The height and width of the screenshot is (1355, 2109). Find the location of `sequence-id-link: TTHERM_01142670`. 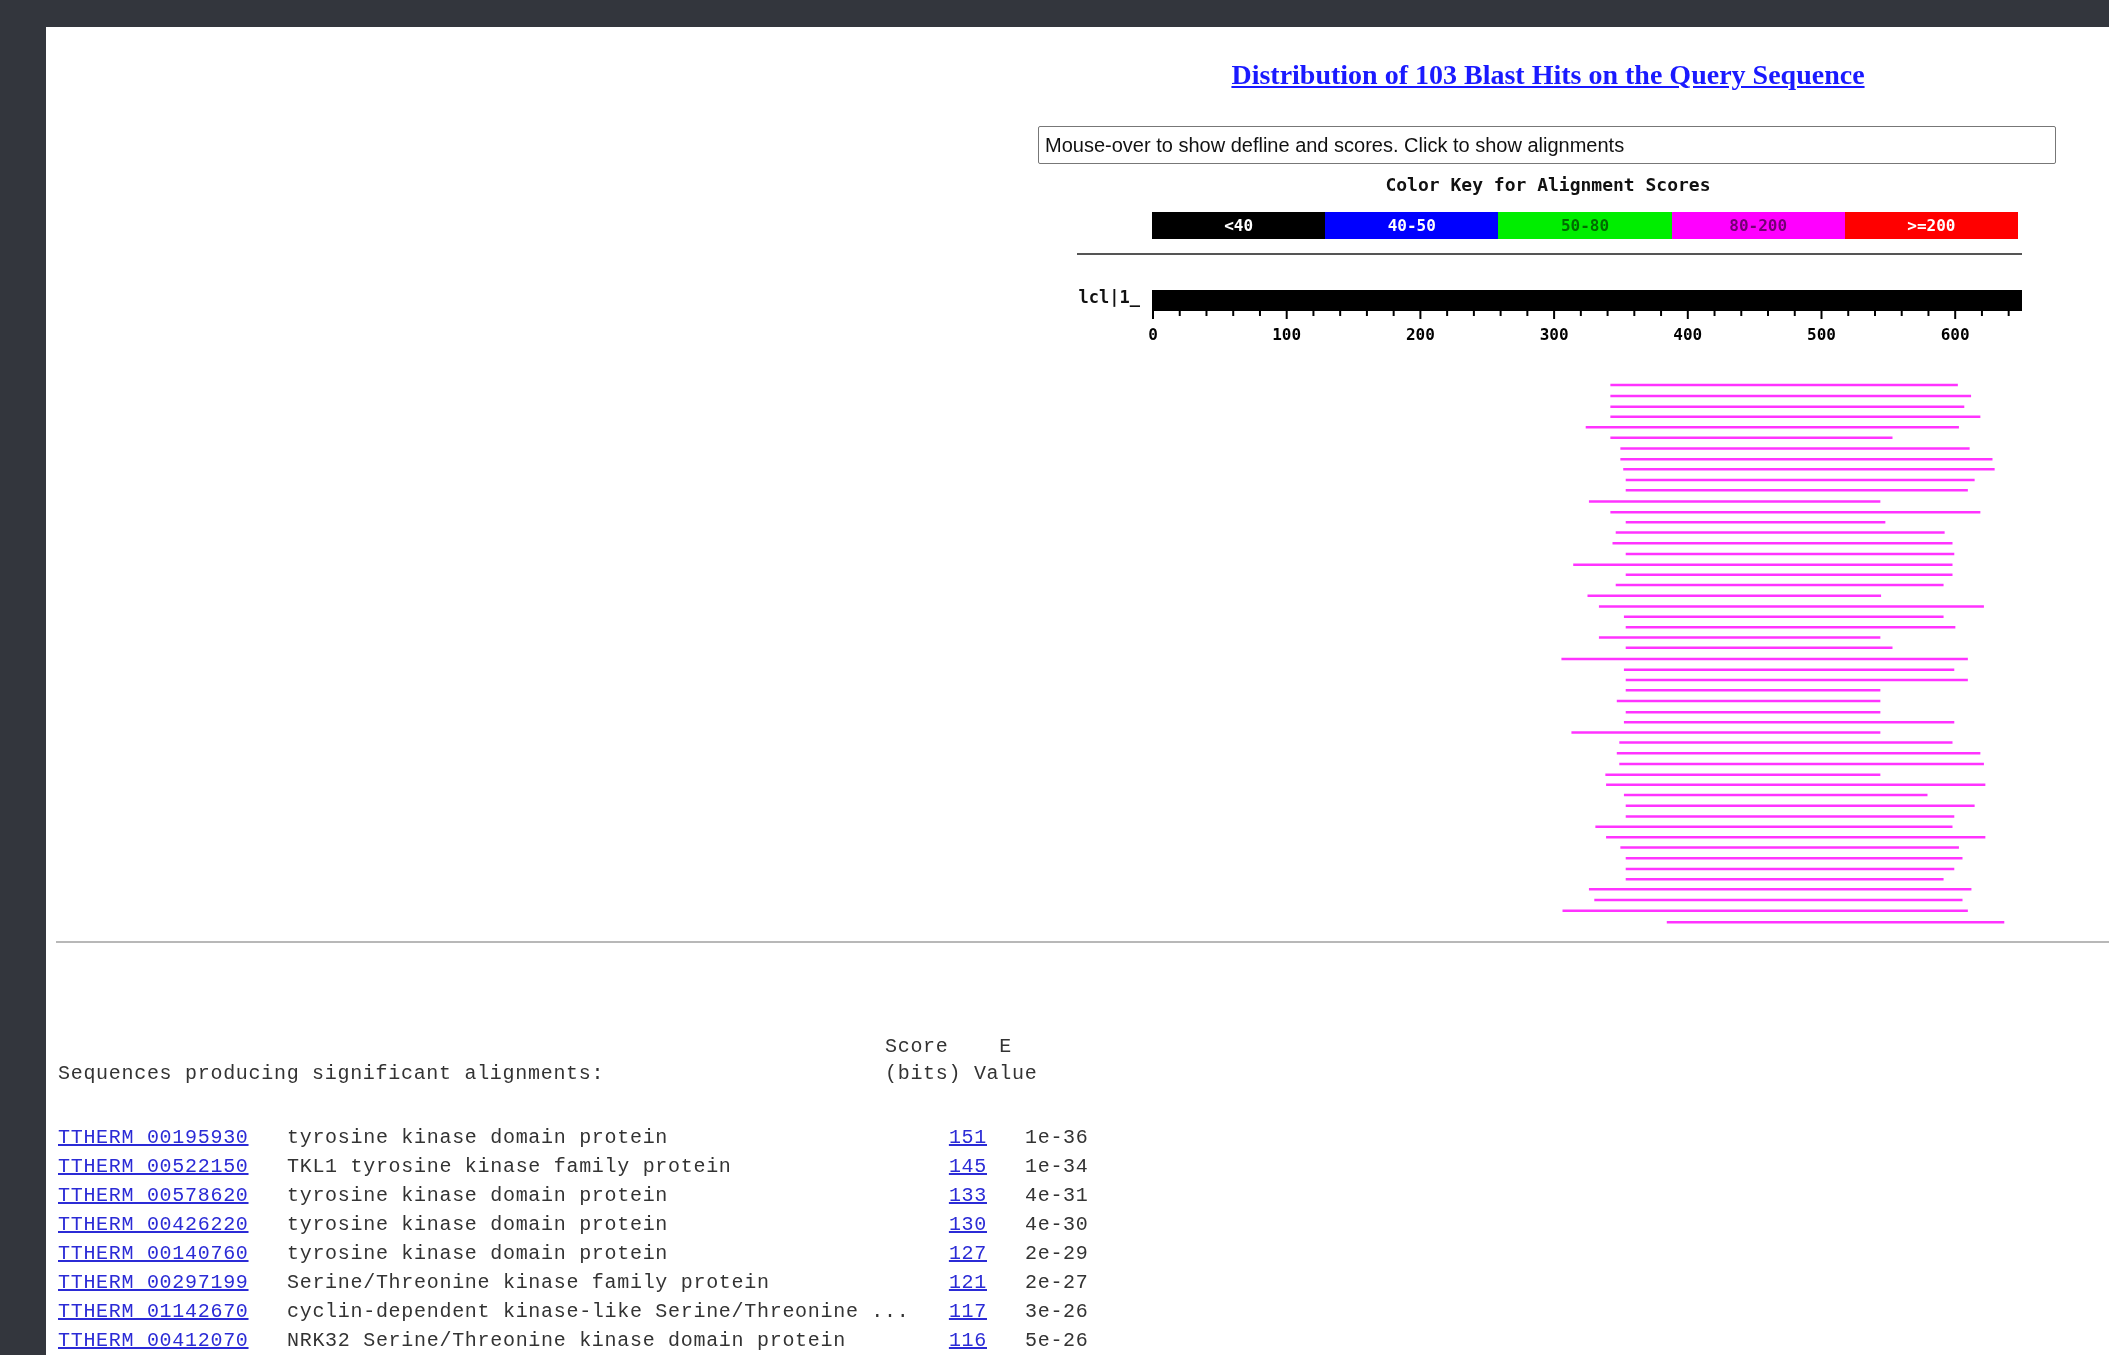

sequence-id-link: TTHERM_01142670 is located at coordinates (172, 1311).